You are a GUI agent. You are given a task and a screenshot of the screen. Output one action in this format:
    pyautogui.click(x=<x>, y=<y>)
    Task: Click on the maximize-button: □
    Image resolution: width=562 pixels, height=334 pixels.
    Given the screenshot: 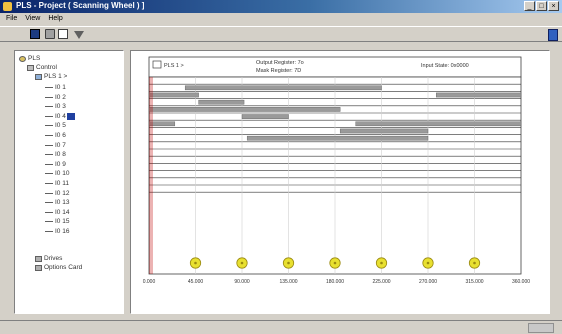 What is the action you would take?
    pyautogui.click(x=541, y=6)
    